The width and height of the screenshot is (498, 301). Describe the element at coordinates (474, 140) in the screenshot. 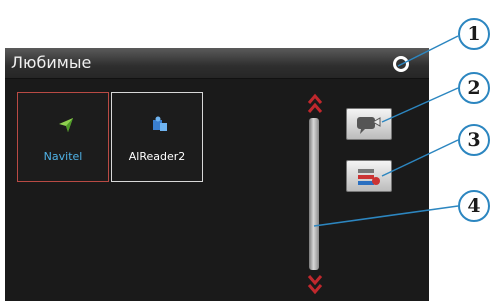

I see `callout-3: 3` at that location.